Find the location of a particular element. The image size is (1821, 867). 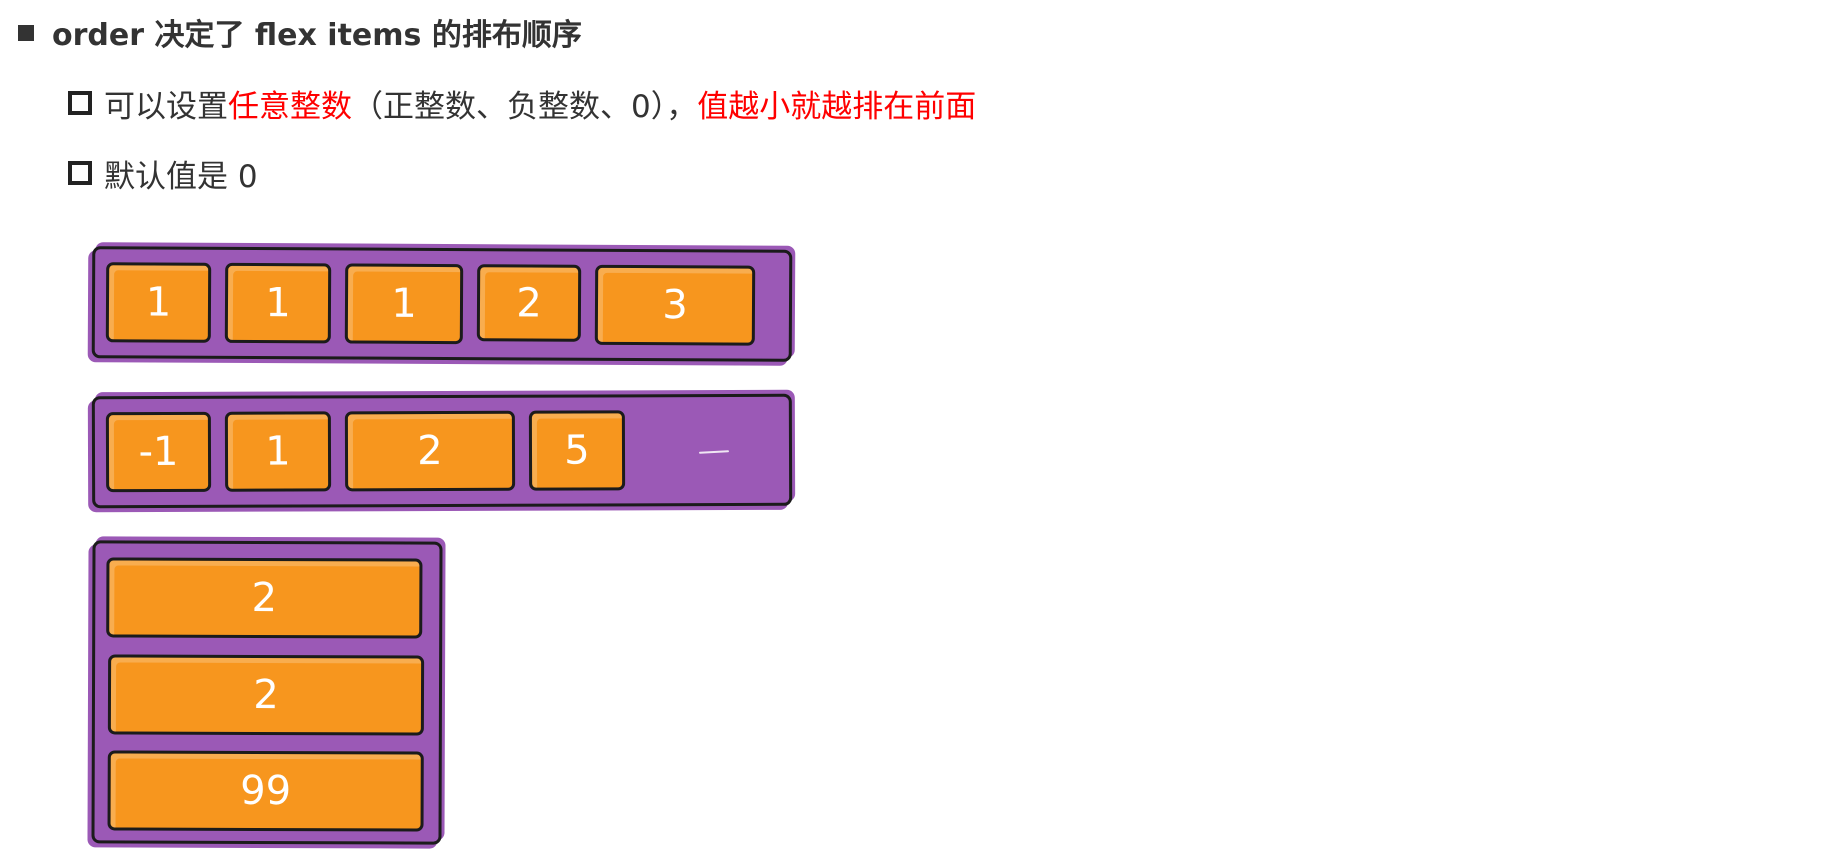

flex-container-row-2: -1 1 2 5 is located at coordinates (442, 451).